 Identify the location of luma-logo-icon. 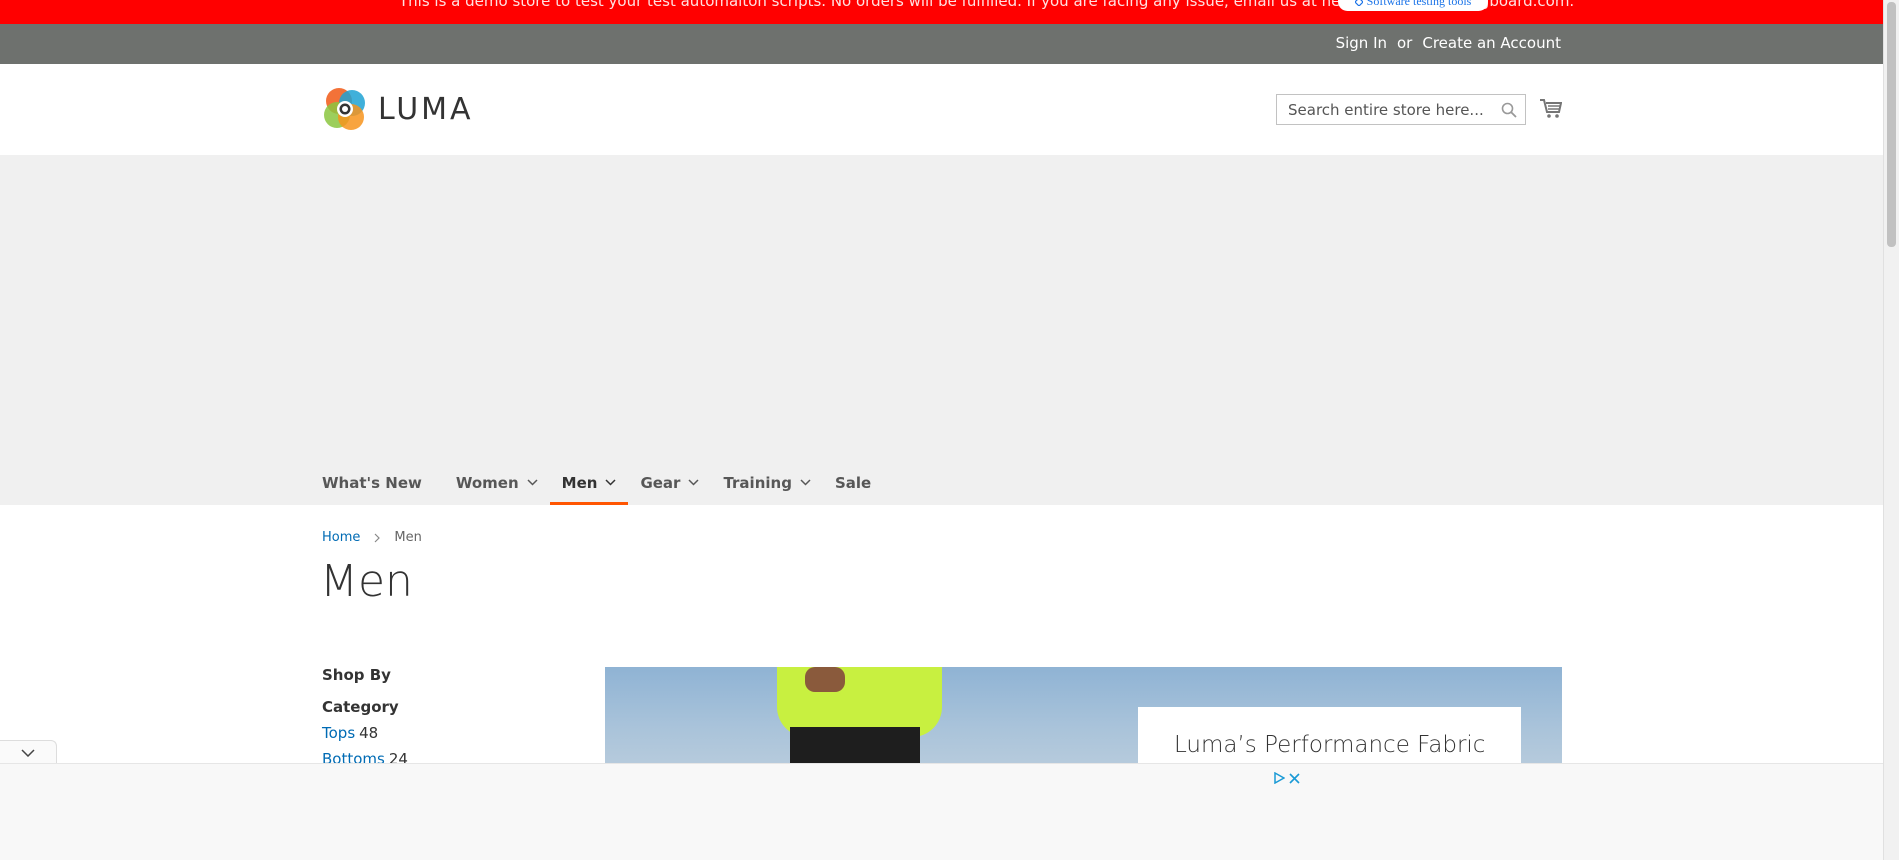
(344, 109).